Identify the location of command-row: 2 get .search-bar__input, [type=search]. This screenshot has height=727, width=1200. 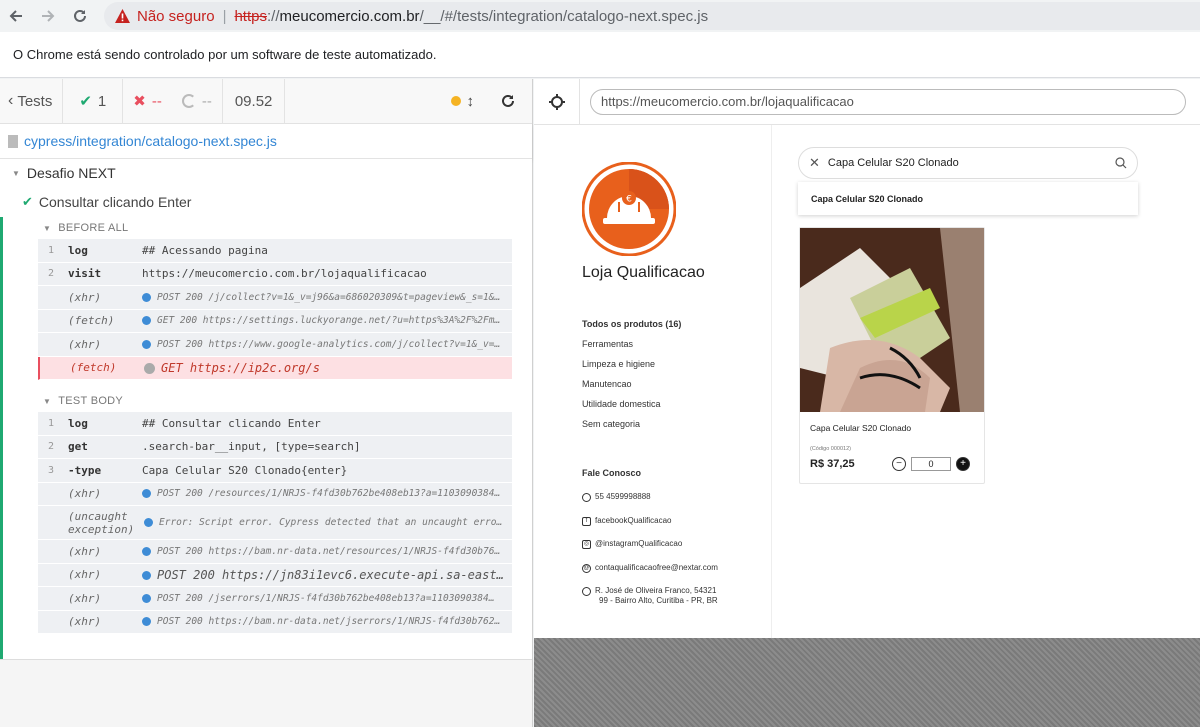
(275, 447).